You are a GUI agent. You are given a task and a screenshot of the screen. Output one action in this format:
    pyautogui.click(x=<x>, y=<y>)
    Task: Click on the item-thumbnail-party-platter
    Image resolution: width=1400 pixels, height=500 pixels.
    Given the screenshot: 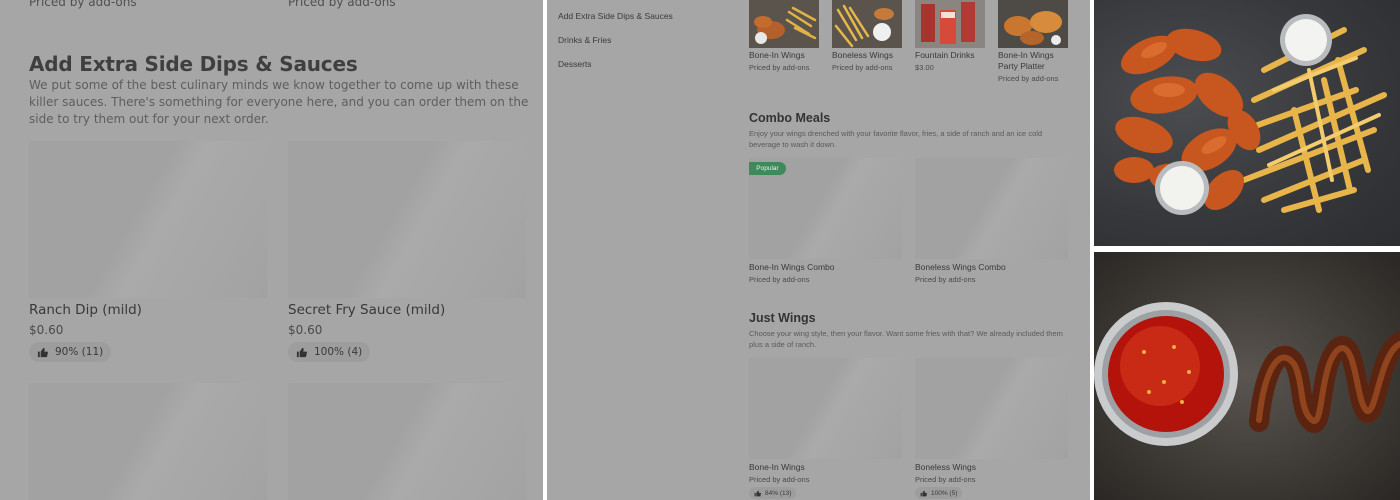 What is the action you would take?
    pyautogui.click(x=1033, y=24)
    